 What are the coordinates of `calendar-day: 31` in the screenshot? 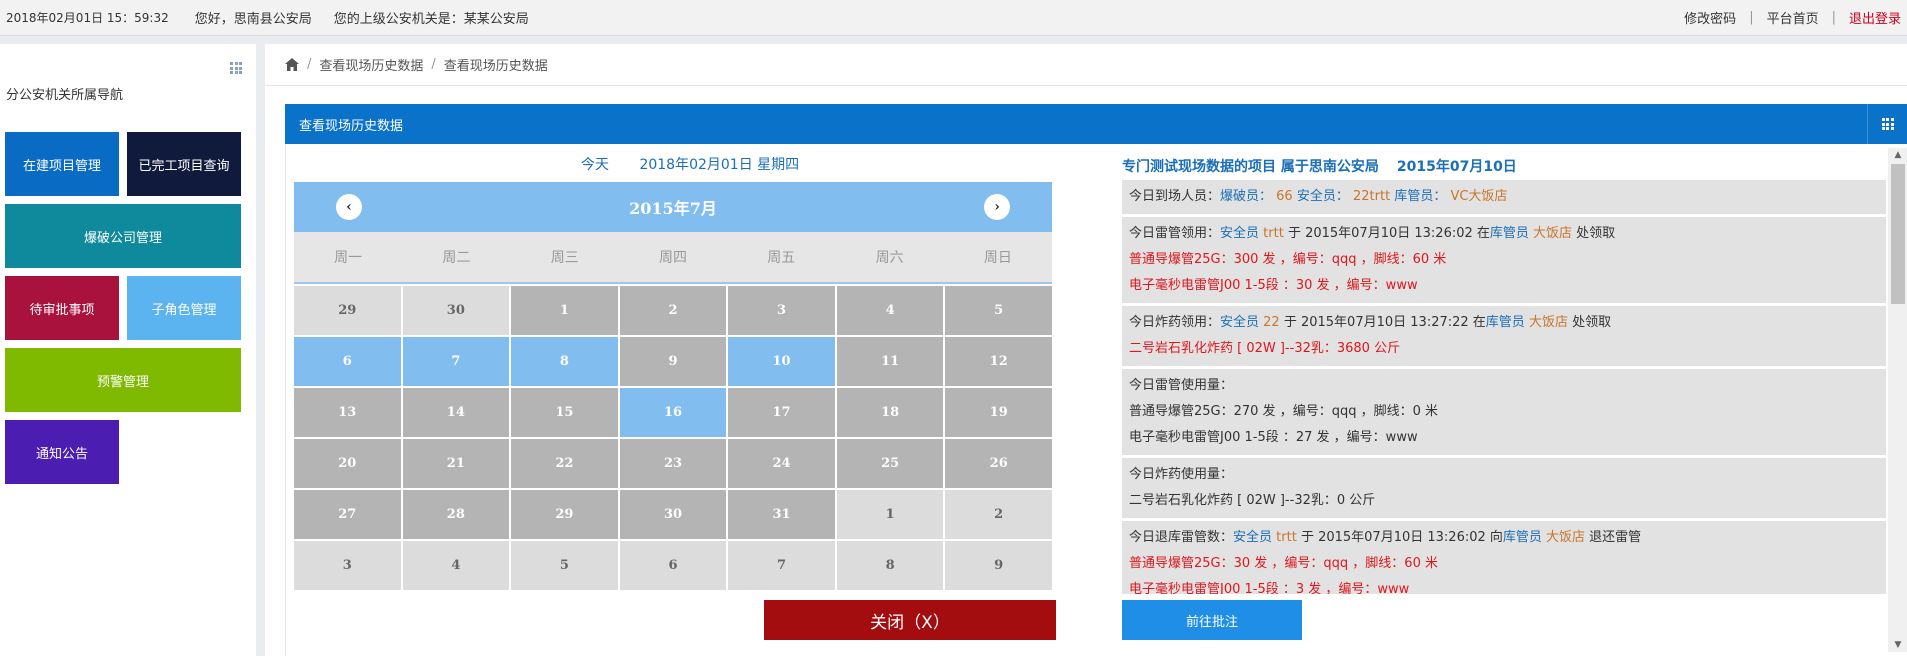 It's located at (781, 514).